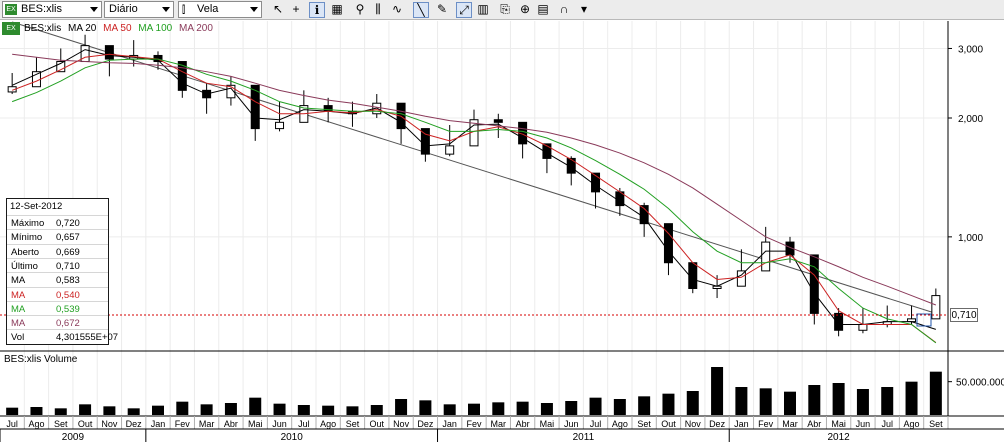  I want to click on copy-icon: ⎘, so click(505, 10).